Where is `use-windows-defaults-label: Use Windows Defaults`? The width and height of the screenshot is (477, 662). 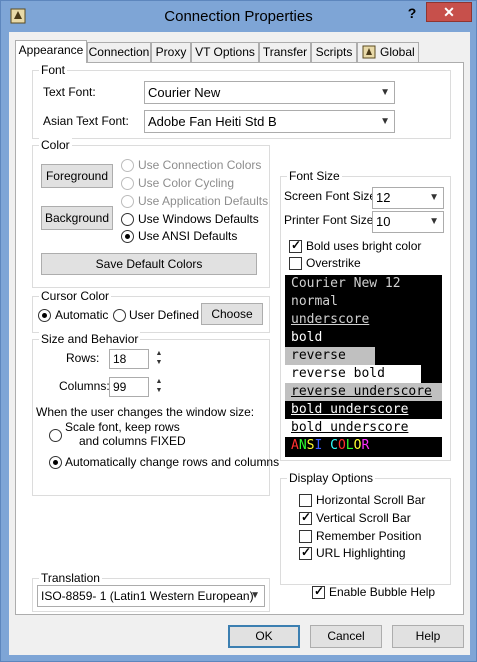 use-windows-defaults-label: Use Windows Defaults is located at coordinates (198, 219).